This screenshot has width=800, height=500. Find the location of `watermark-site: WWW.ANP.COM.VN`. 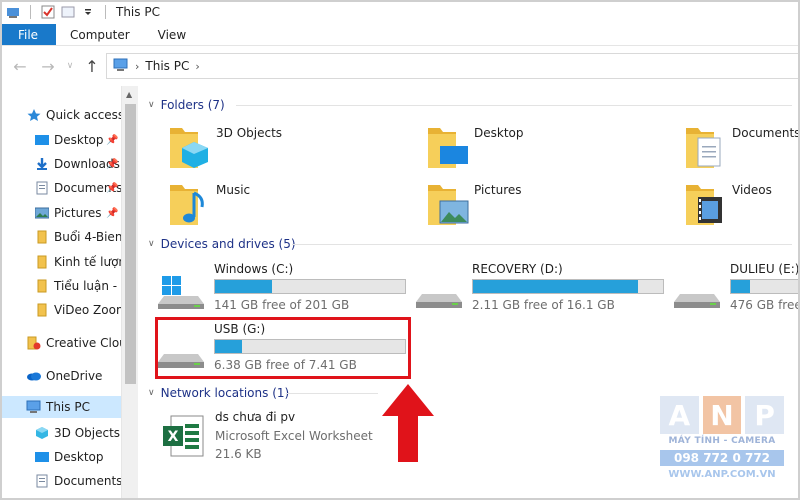

watermark-site: WWW.ANP.COM.VN is located at coordinates (722, 474).